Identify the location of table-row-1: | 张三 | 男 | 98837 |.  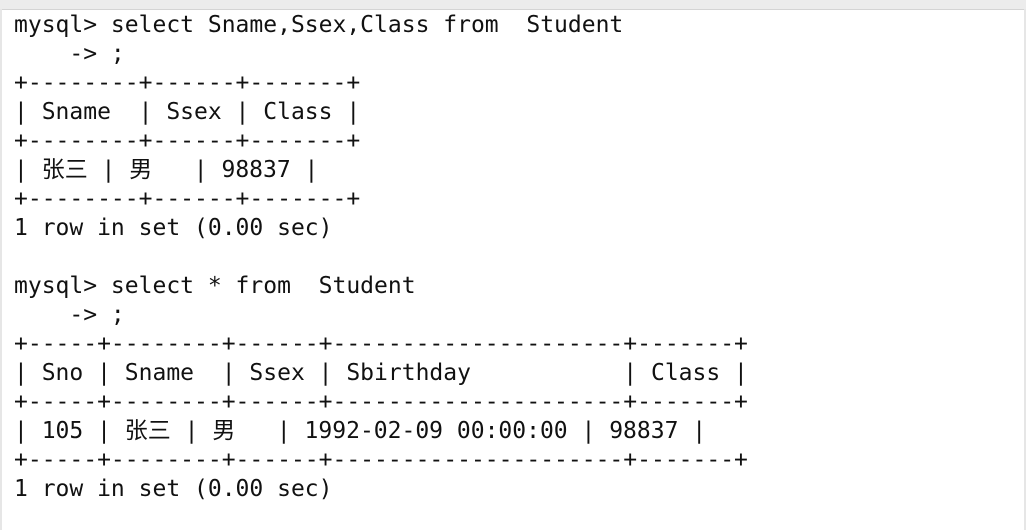
(166, 170).